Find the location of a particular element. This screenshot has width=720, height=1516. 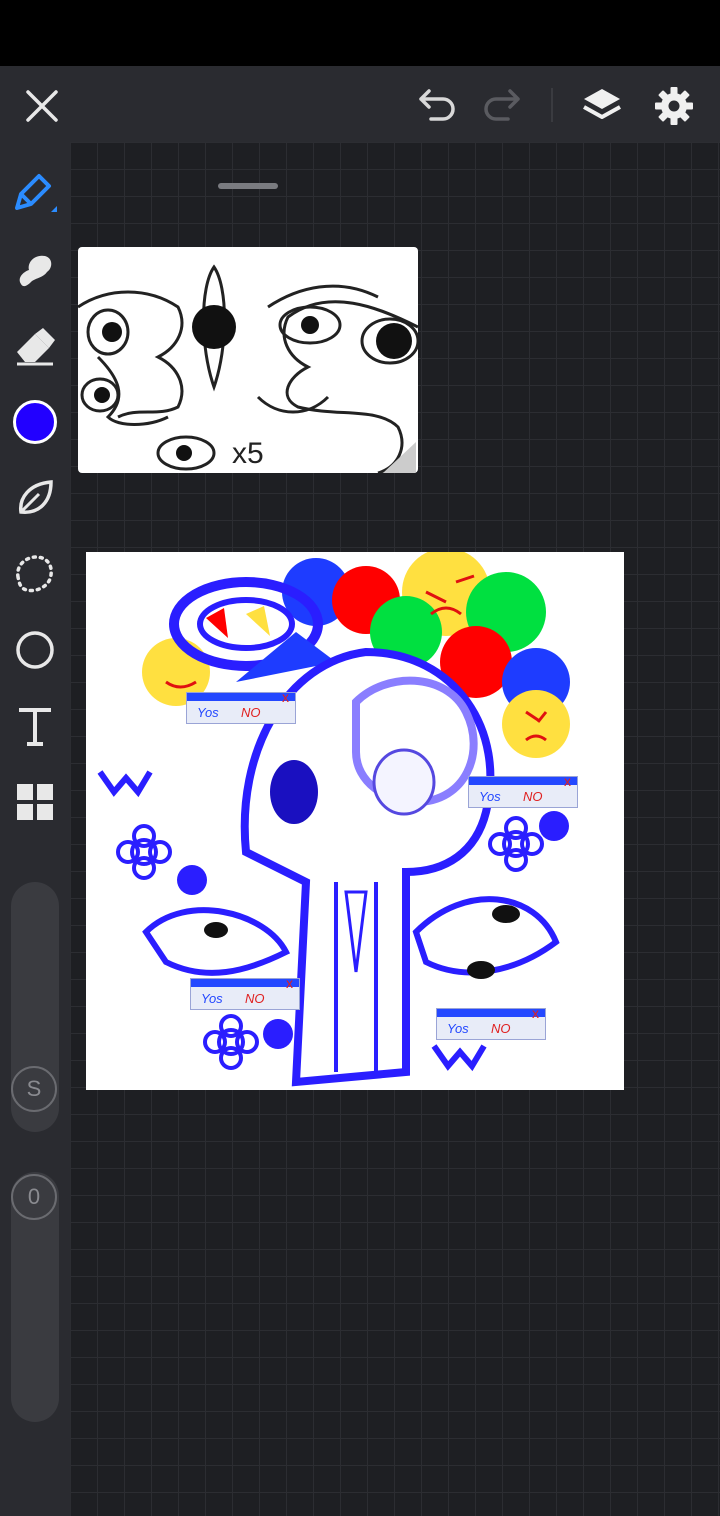

eraser-tool is located at coordinates (35, 346).